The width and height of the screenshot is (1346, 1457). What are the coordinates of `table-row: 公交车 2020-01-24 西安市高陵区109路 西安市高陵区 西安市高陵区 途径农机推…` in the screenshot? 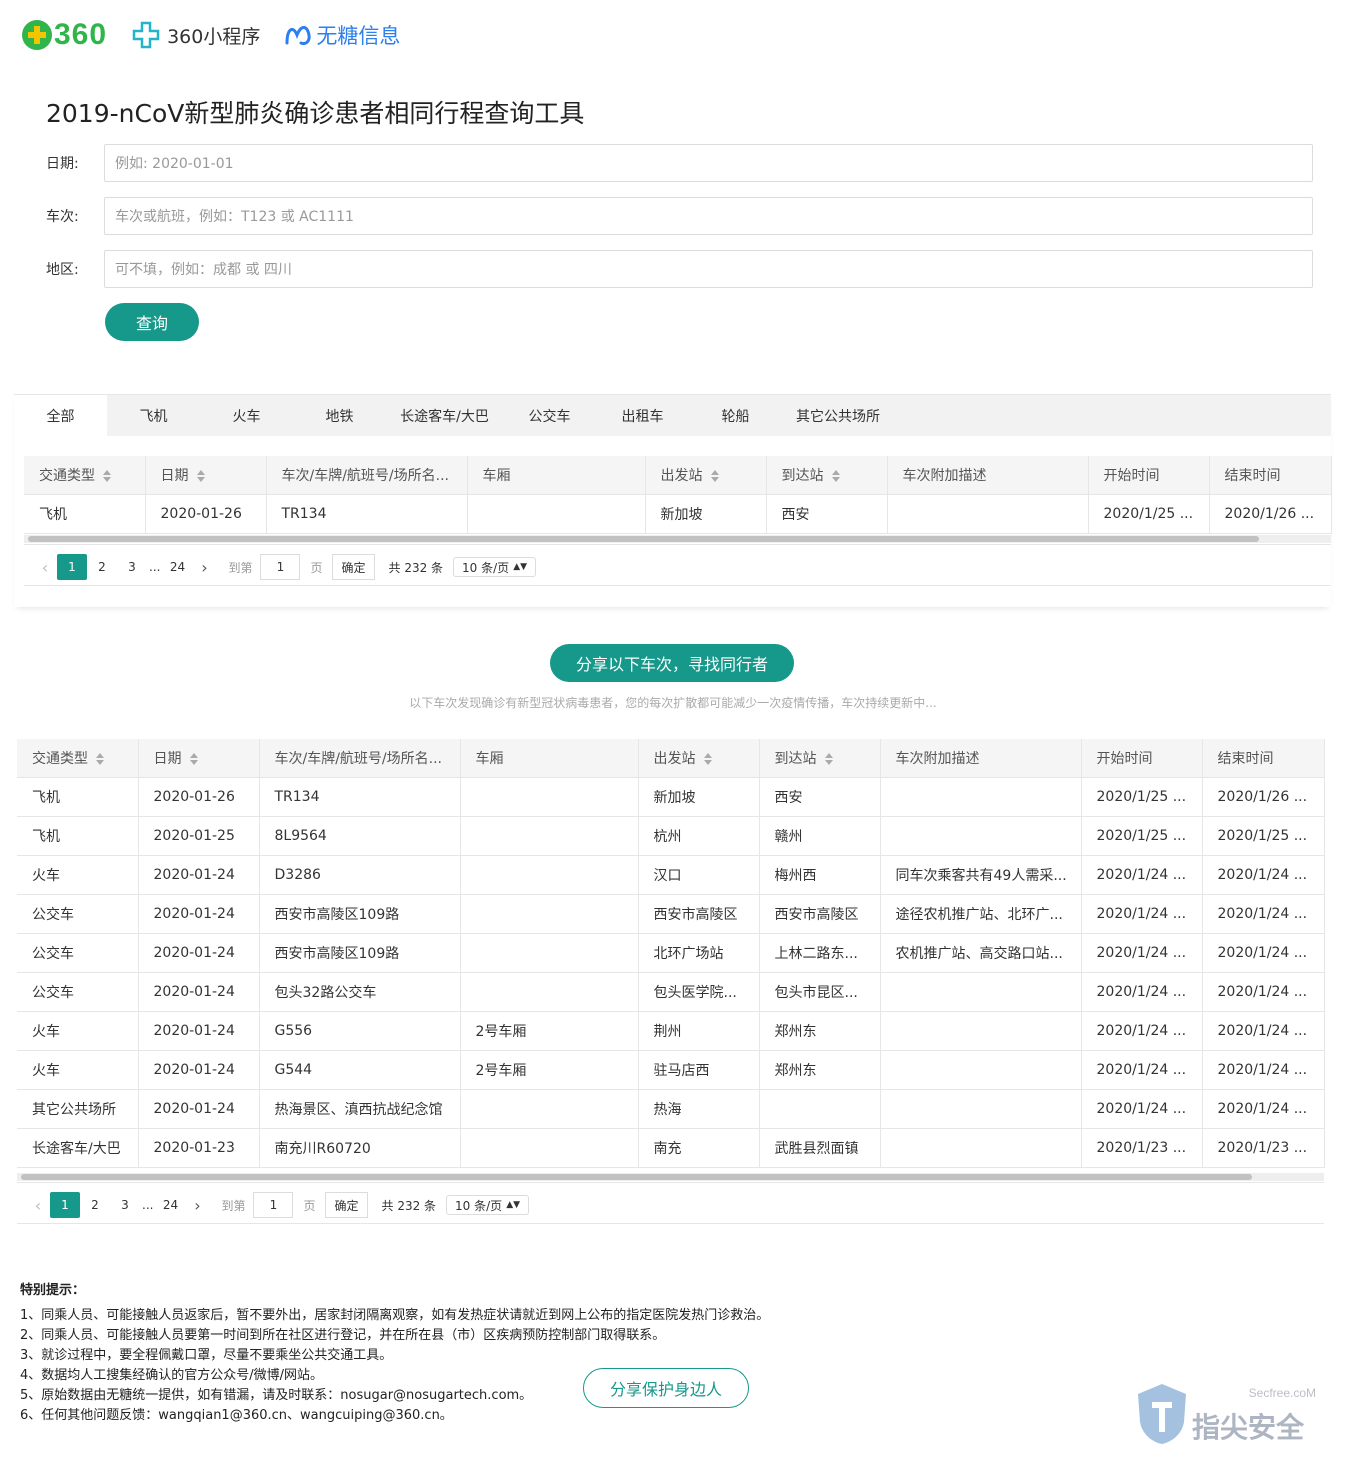 It's located at (671, 914).